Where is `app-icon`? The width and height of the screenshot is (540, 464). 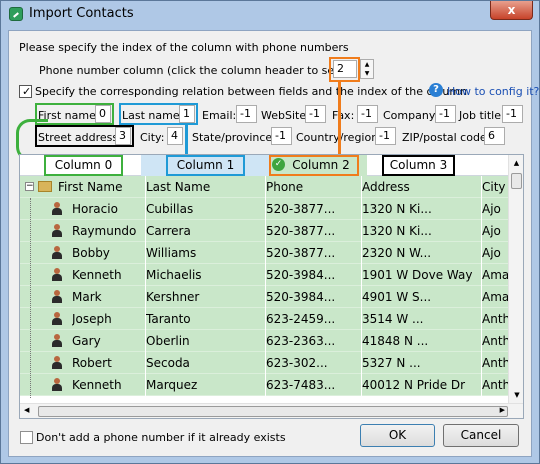 app-icon is located at coordinates (16, 14).